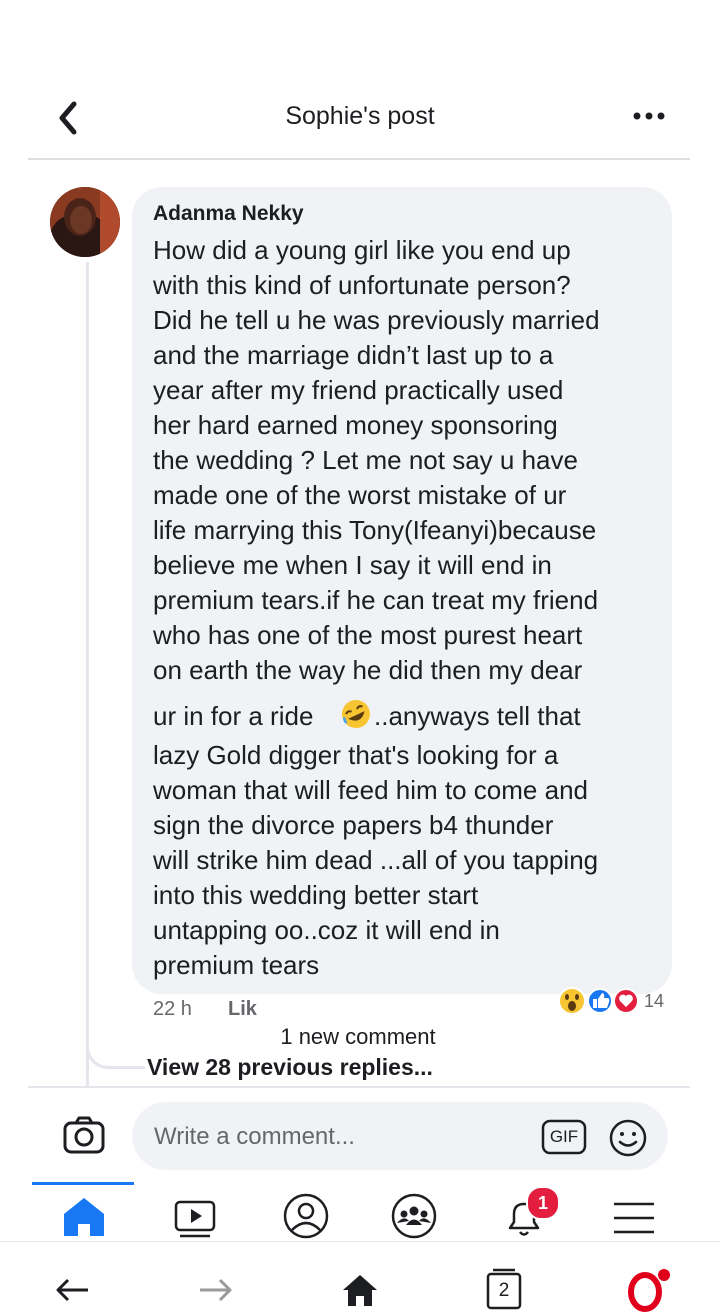 The height and width of the screenshot is (1313, 720). What do you see at coordinates (84, 1216) in the screenshot?
I see `home-icon` at bounding box center [84, 1216].